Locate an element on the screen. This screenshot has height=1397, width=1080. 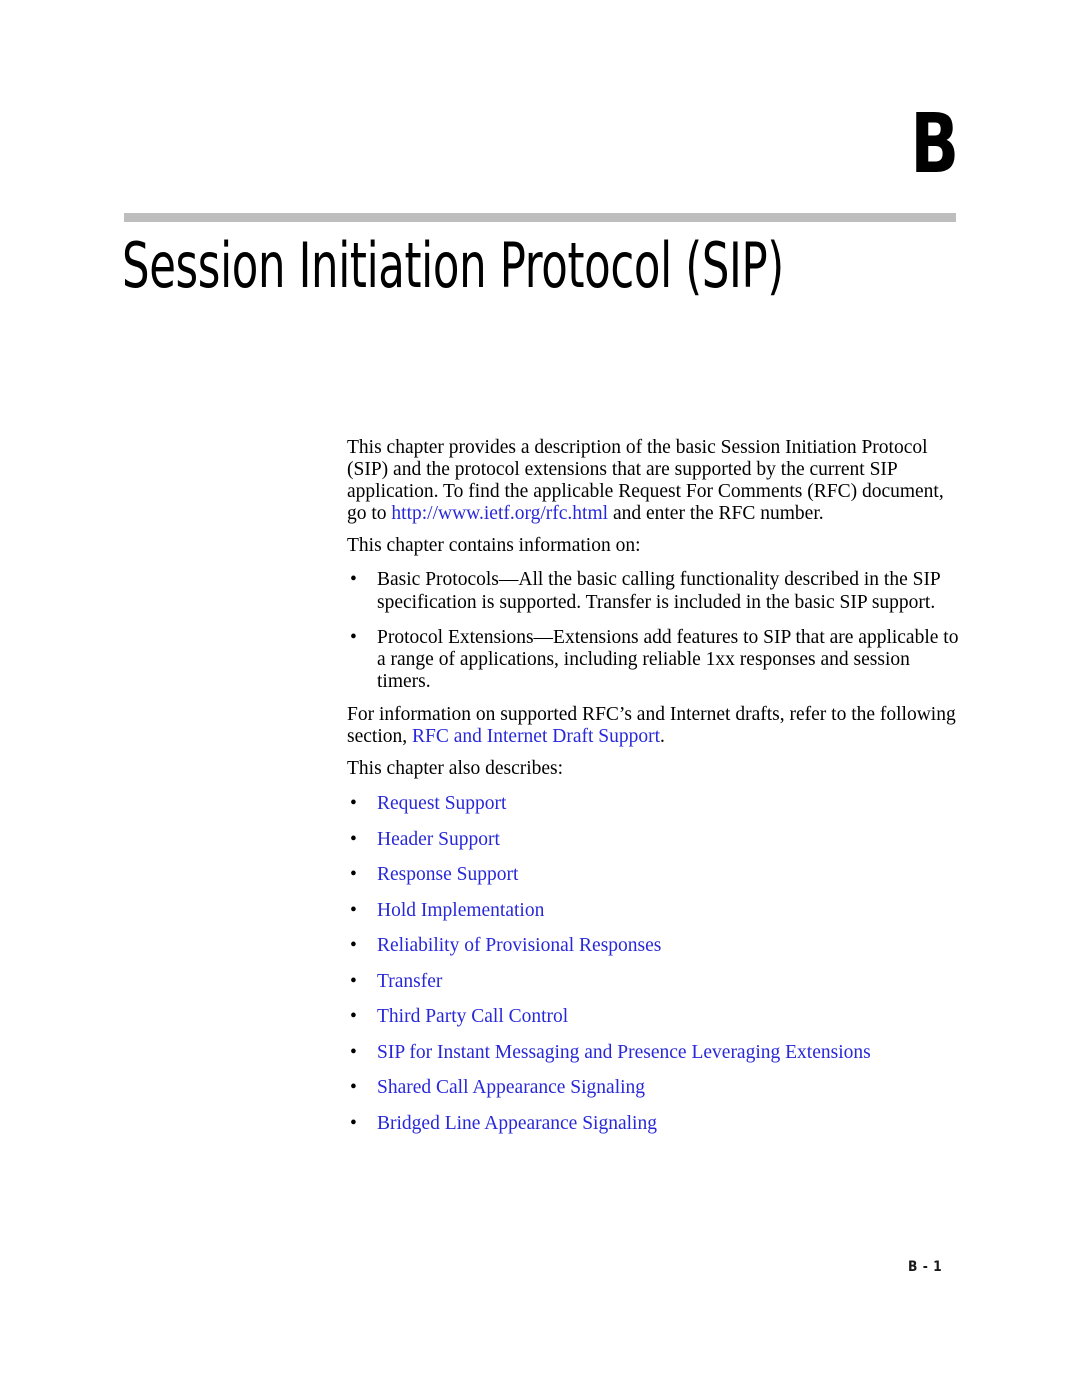
rfc-internet-draft-support-link: RFC and Internet Draft Support is located at coordinates (536, 736).